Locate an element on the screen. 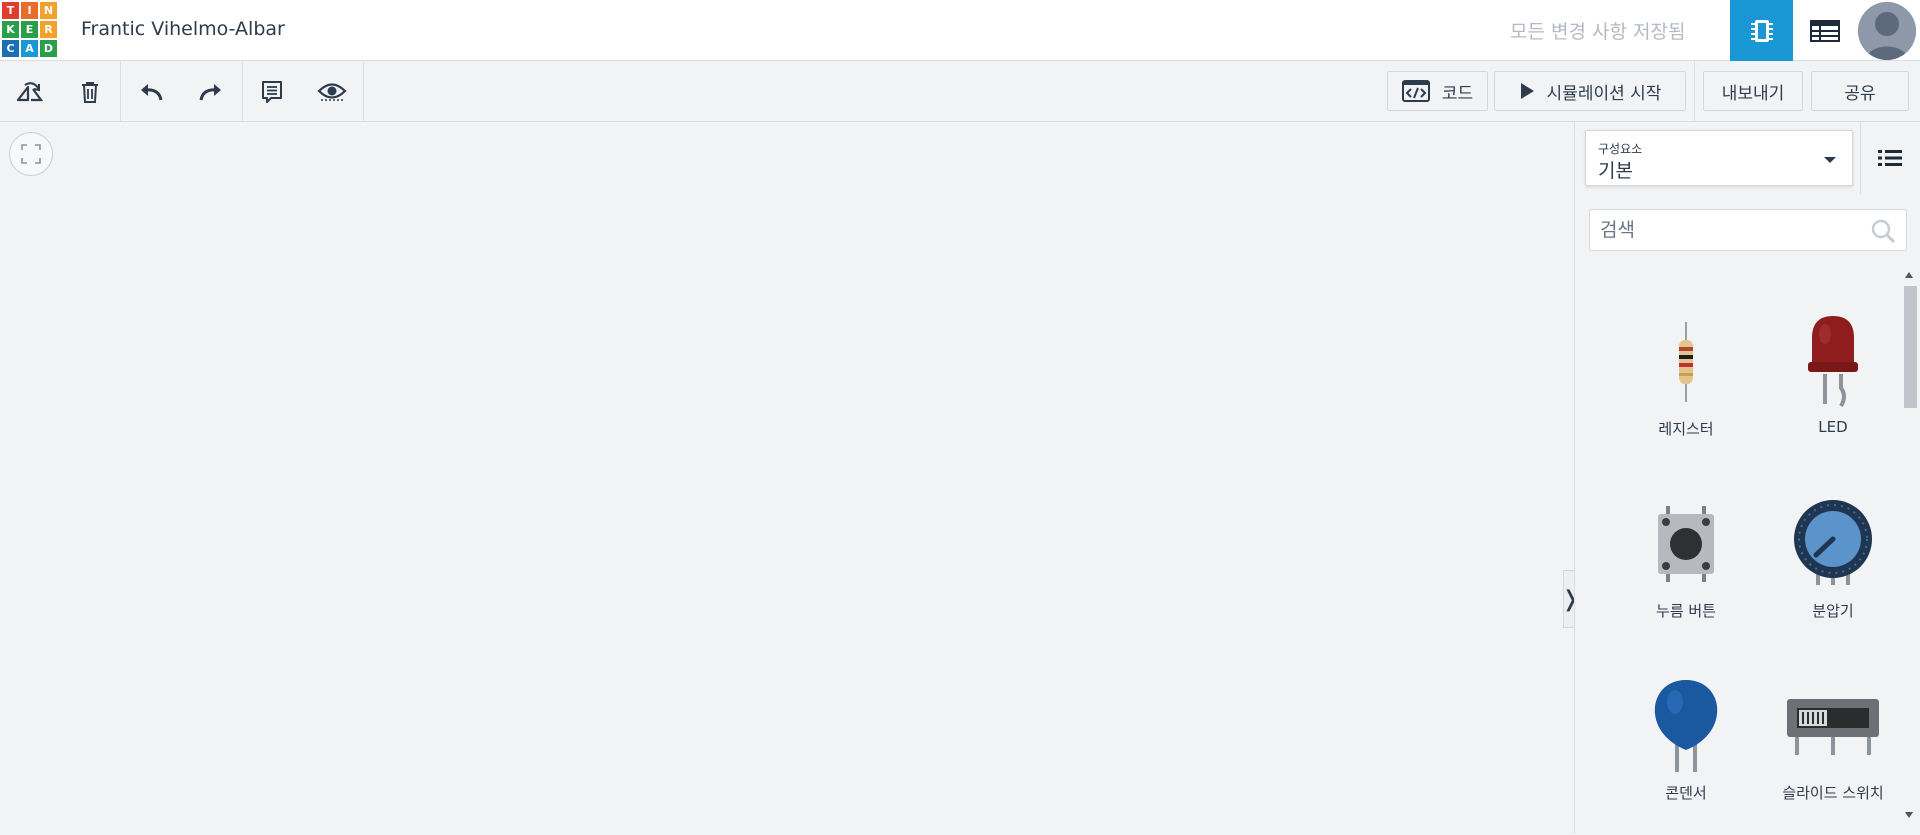  potentiometer-icon is located at coordinates (1833, 542).